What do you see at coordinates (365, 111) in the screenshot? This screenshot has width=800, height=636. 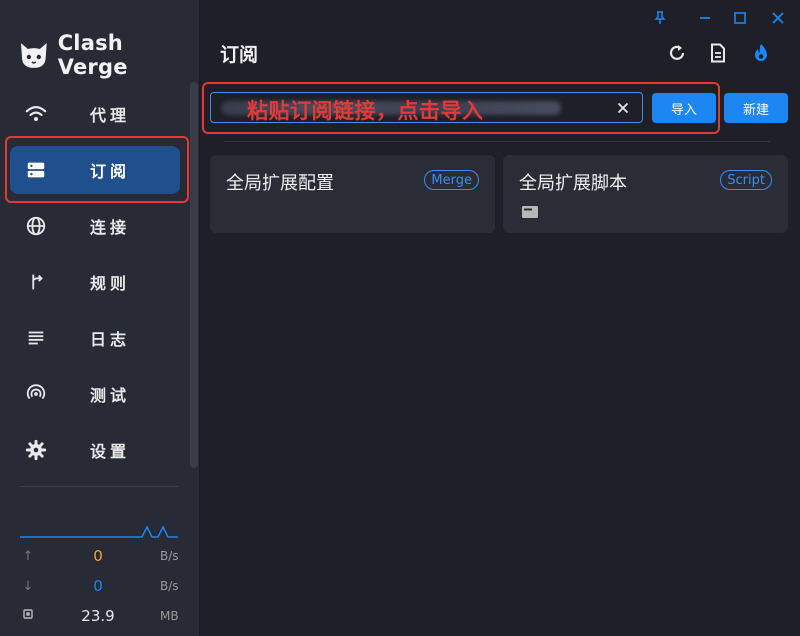 I see `paste-hint-annotation: 粘贴订阅链接，点击导入` at bounding box center [365, 111].